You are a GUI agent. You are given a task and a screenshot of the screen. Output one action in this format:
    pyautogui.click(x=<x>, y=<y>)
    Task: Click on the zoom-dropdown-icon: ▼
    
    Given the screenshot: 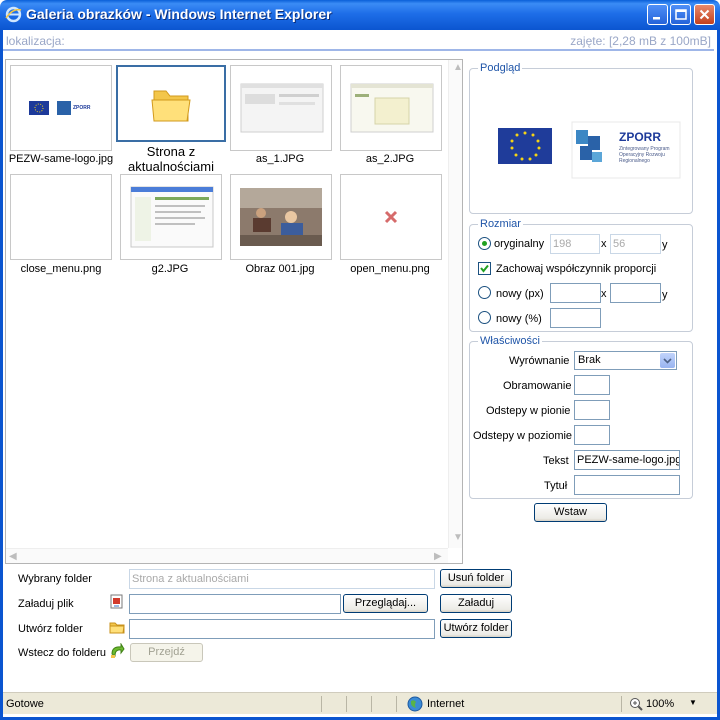 What is the action you would take?
    pyautogui.click(x=693, y=702)
    